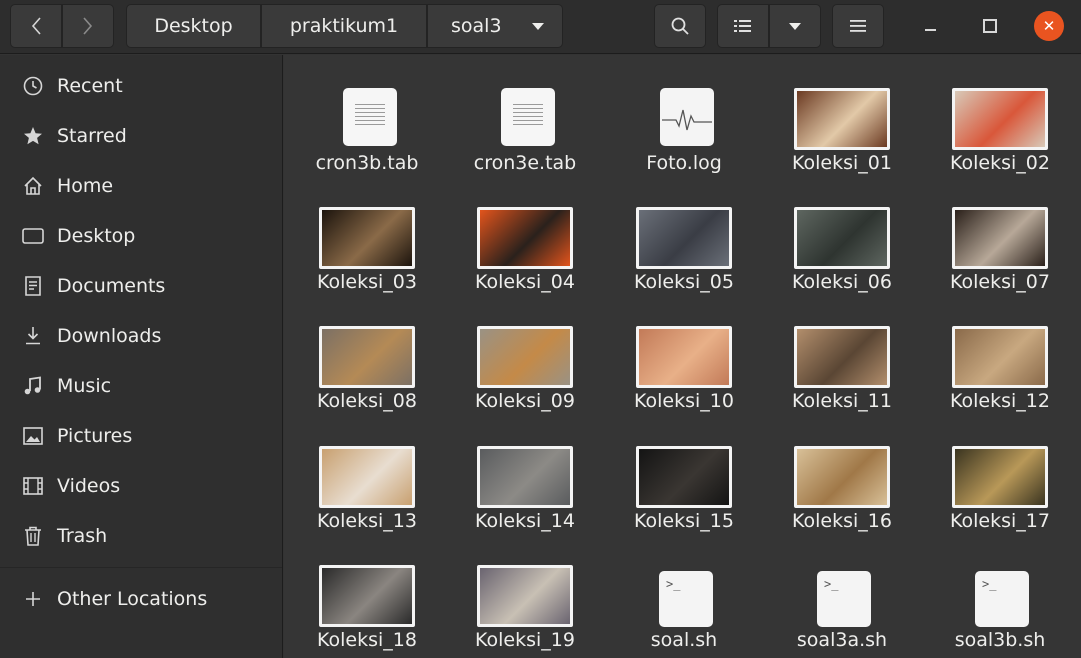 Image resolution: width=1081 pixels, height=658 pixels. I want to click on header-bar: Desktop praktikum1 soal3 ✕, so click(540, 27).